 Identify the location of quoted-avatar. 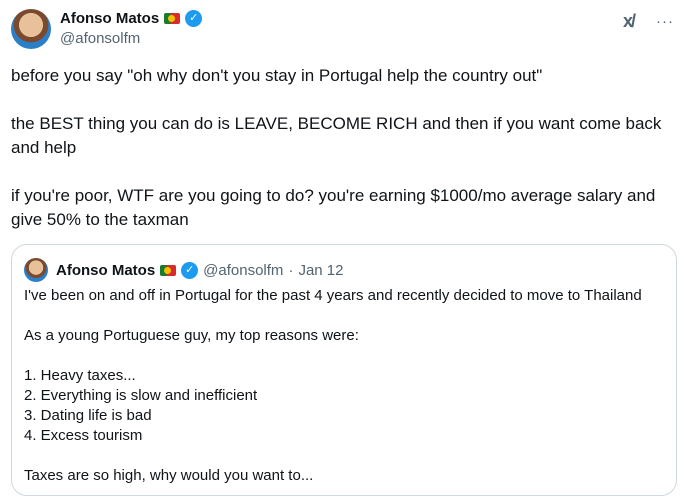
(36, 270).